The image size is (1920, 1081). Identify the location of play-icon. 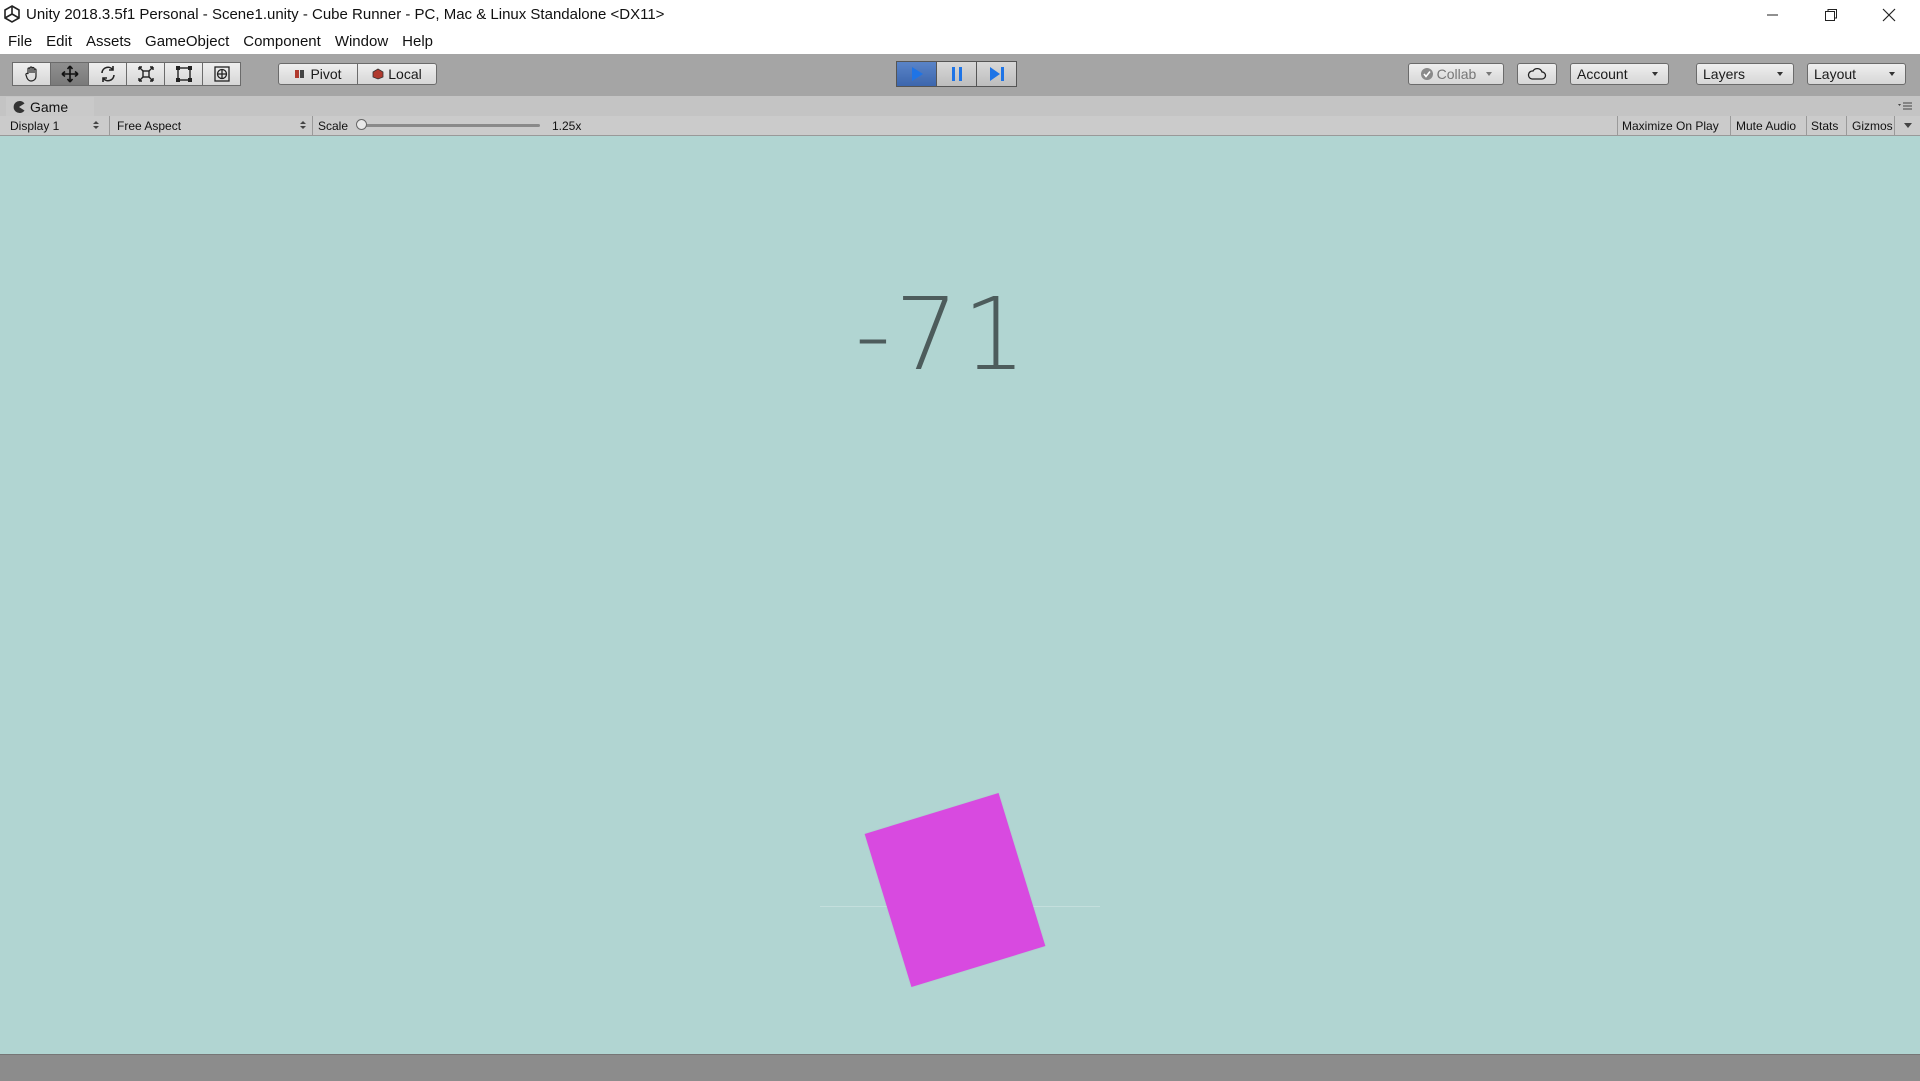
(917, 74).